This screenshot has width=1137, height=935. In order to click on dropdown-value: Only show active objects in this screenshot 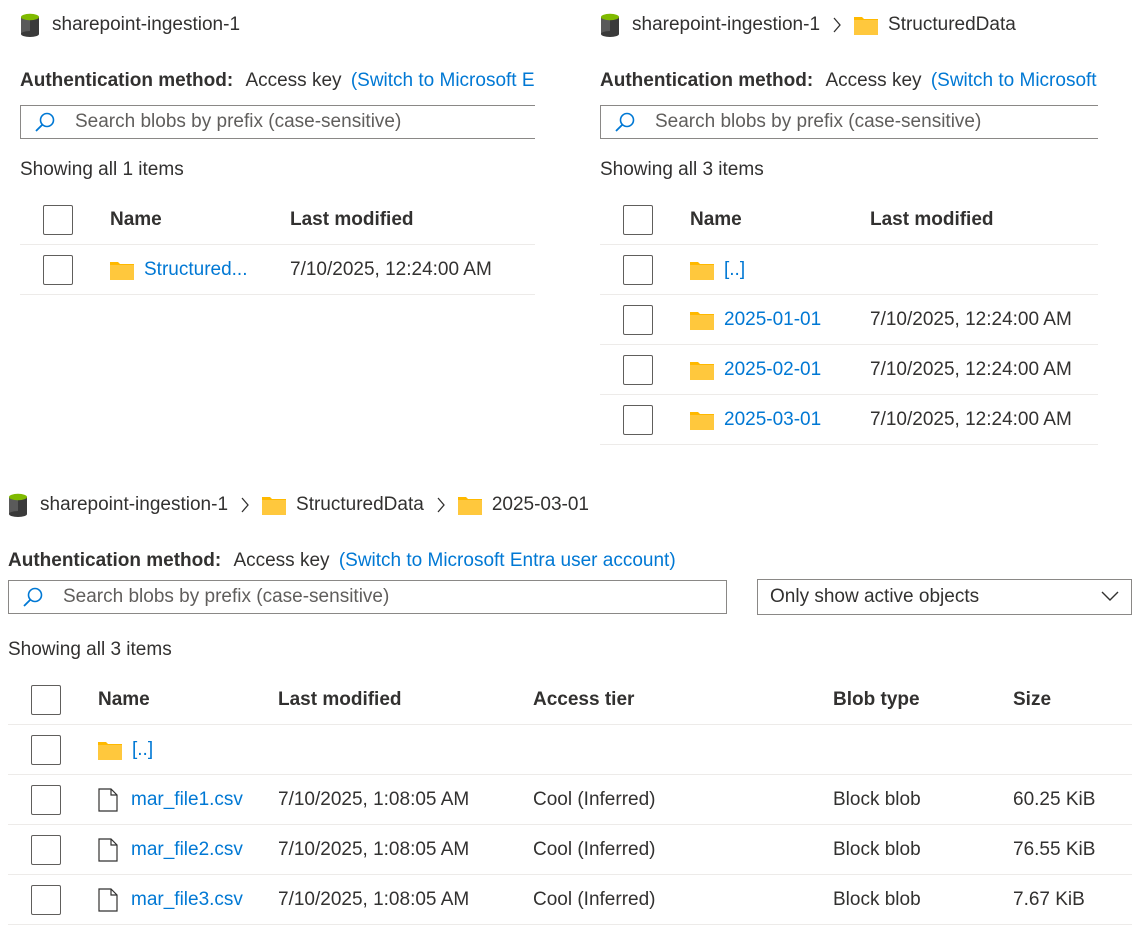, I will do `click(875, 596)`.